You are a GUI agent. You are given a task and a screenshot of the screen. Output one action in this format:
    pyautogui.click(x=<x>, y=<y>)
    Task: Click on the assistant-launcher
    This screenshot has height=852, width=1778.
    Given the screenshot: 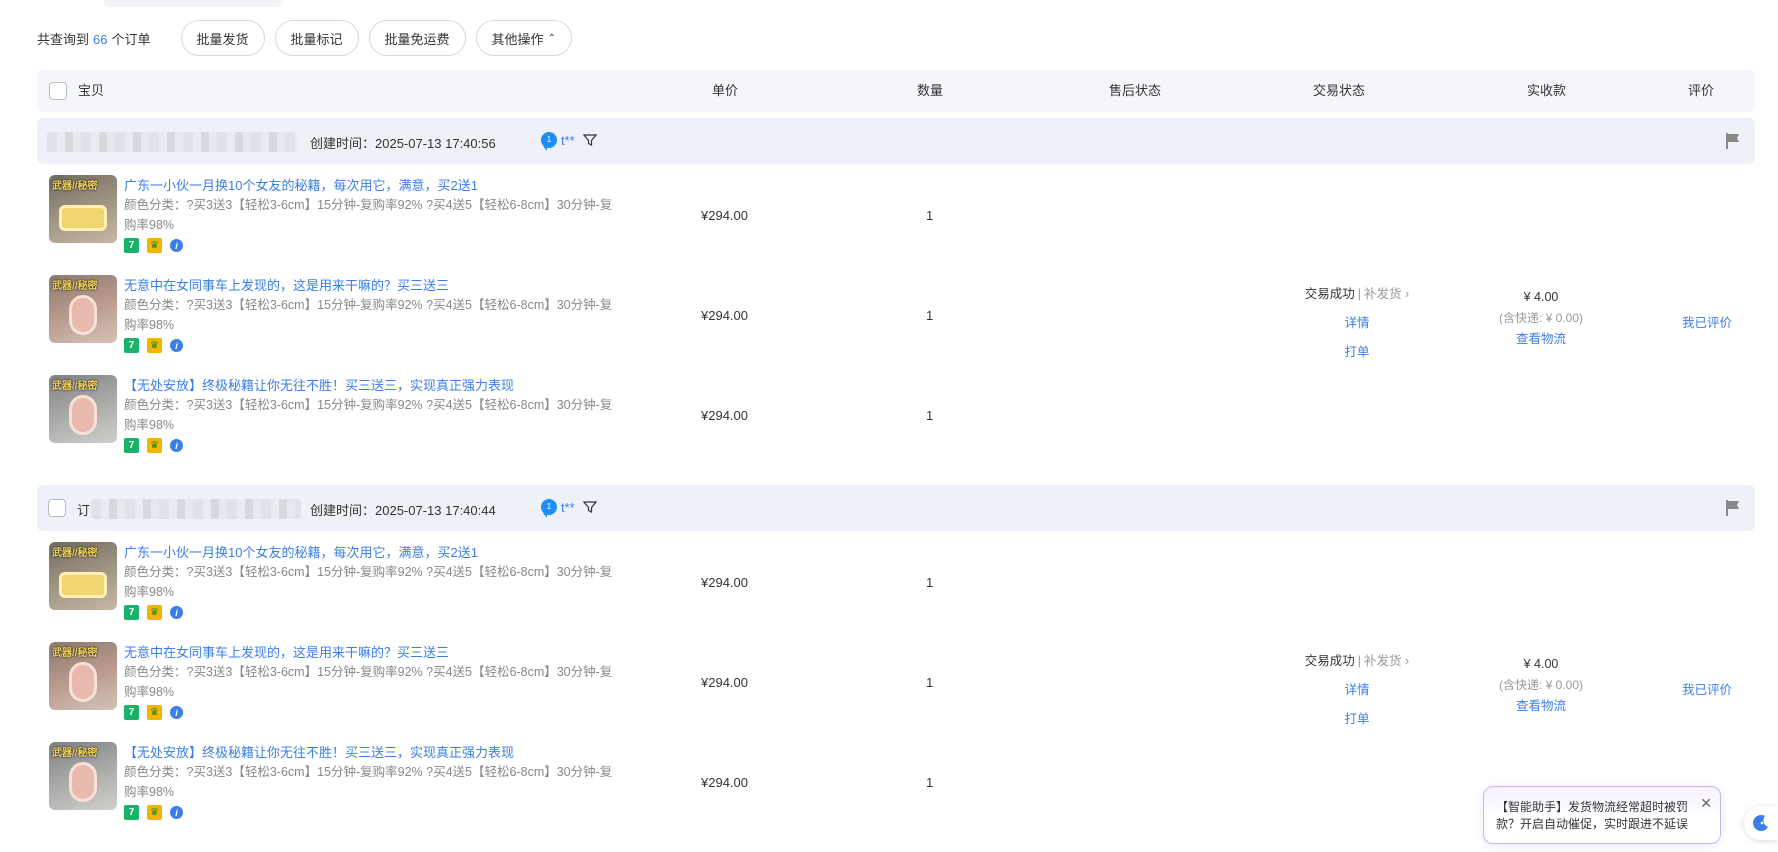 What is the action you would take?
    pyautogui.click(x=1761, y=823)
    